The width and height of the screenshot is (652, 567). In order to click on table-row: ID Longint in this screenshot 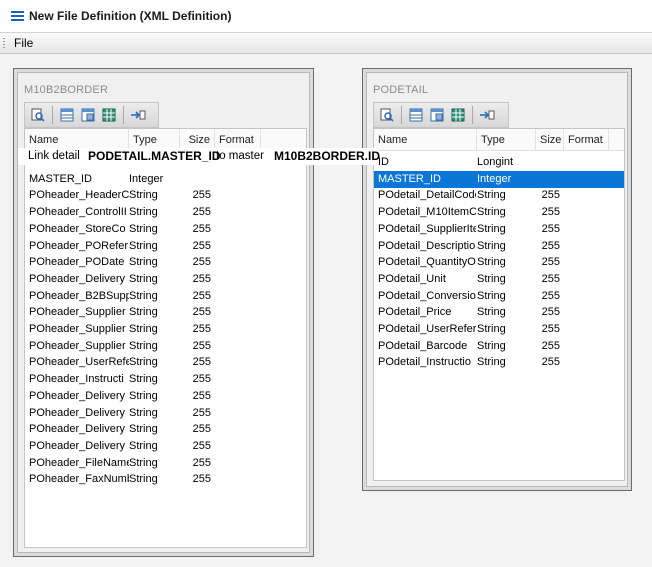, I will do `click(499, 162)`.